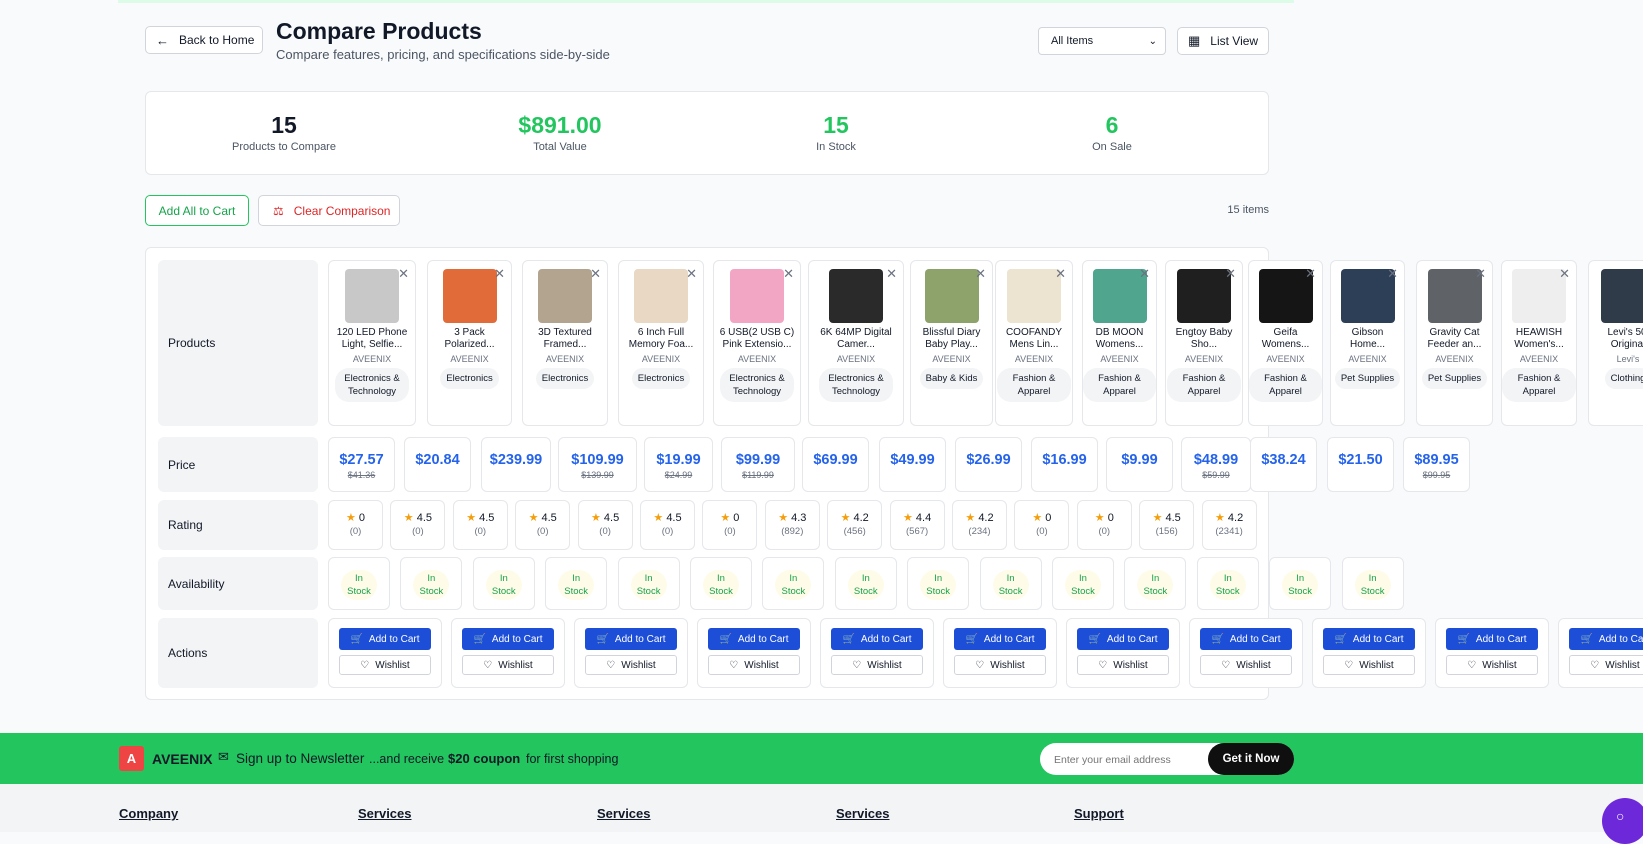 This screenshot has height=844, width=1643. What do you see at coordinates (1223, 41) in the screenshot?
I see `list-view-button: ▦ List View` at bounding box center [1223, 41].